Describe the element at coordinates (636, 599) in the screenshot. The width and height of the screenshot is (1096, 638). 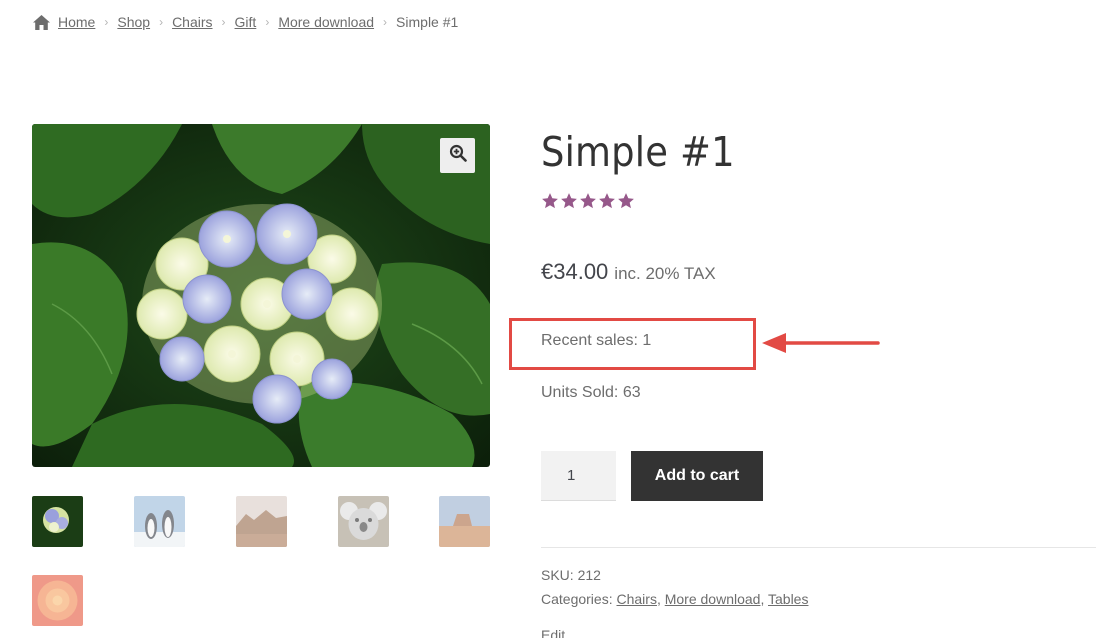
I see `category-link-chairs: Chairs` at that location.